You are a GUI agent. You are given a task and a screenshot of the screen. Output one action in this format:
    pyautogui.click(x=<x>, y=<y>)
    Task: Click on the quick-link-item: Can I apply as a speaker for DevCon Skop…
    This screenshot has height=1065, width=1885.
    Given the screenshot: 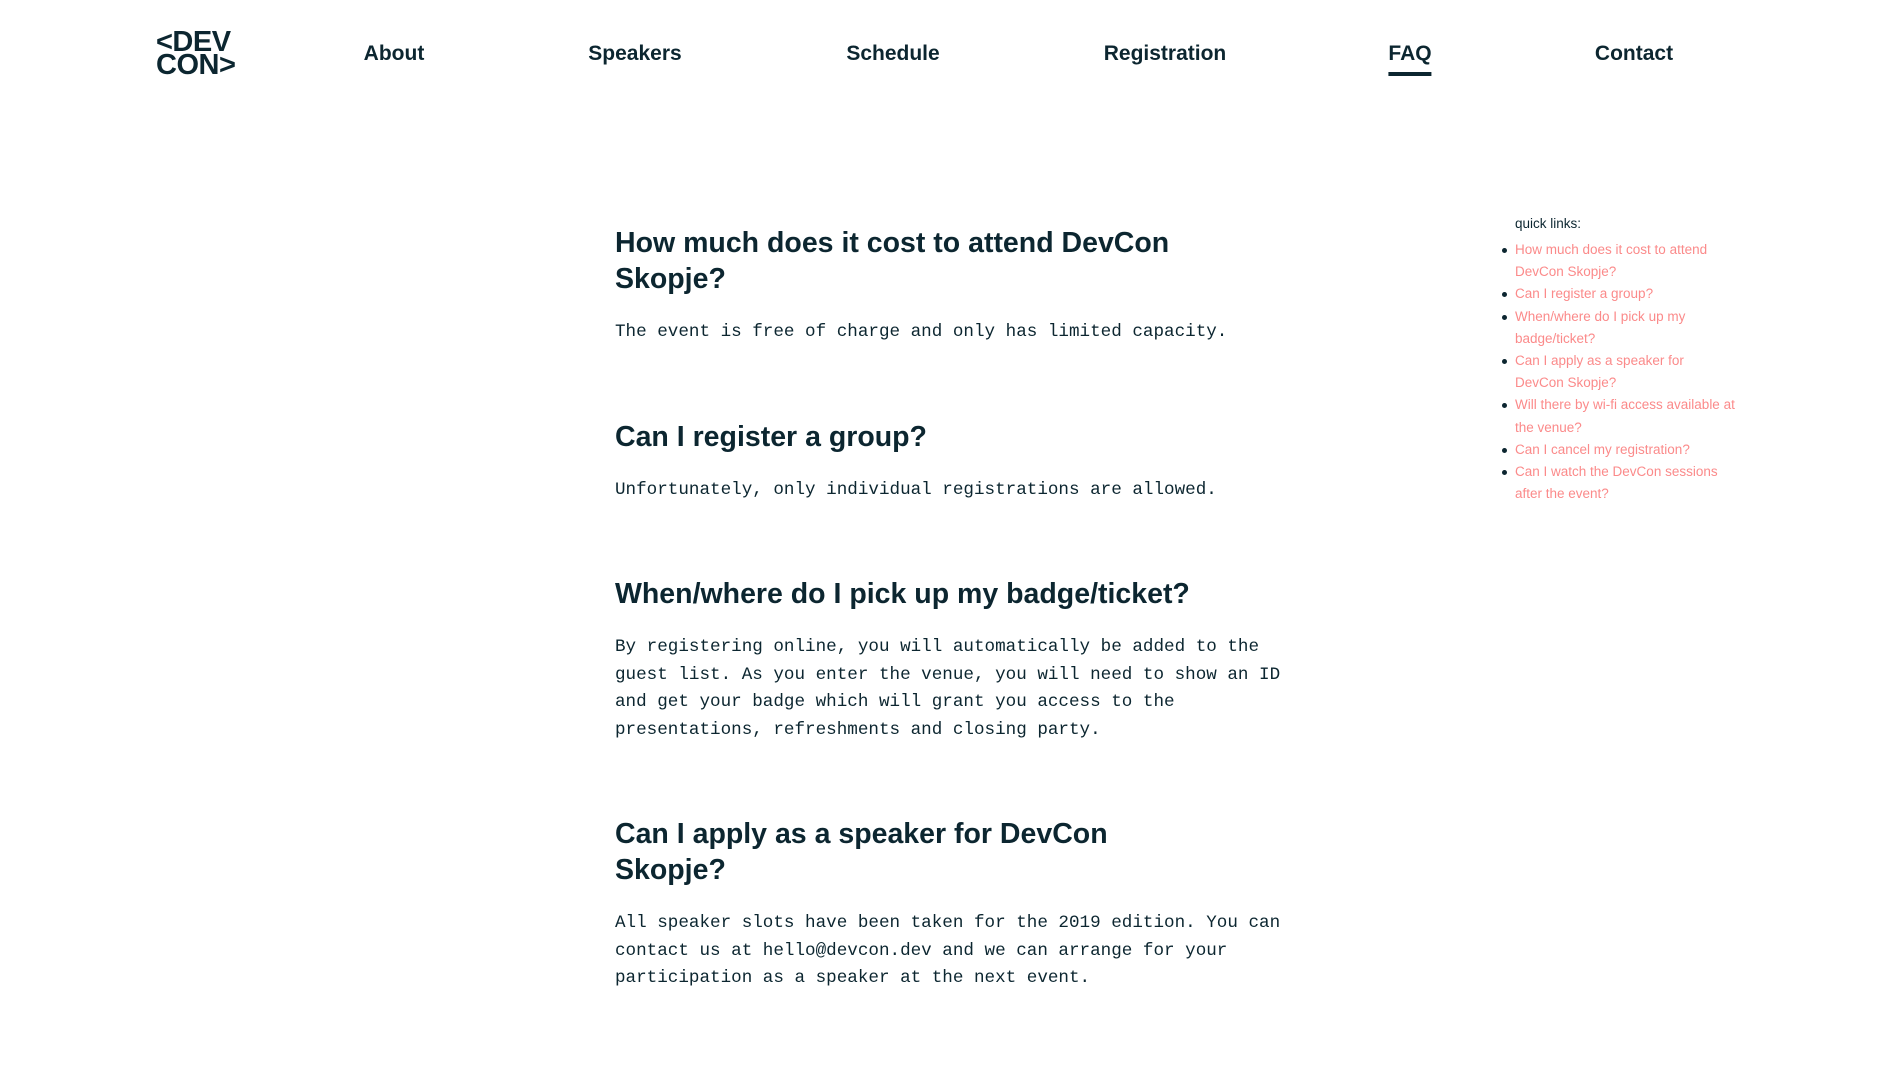 What is the action you would take?
    pyautogui.click(x=1618, y=372)
    